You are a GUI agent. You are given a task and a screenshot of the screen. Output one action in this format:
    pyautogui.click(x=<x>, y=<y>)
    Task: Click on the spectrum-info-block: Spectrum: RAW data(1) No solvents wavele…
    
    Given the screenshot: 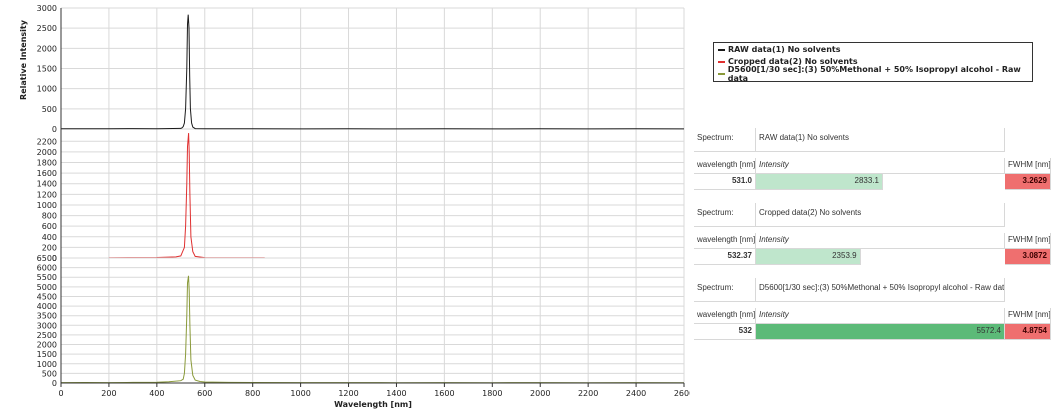 What is the action you would take?
    pyautogui.click(x=873, y=165)
    